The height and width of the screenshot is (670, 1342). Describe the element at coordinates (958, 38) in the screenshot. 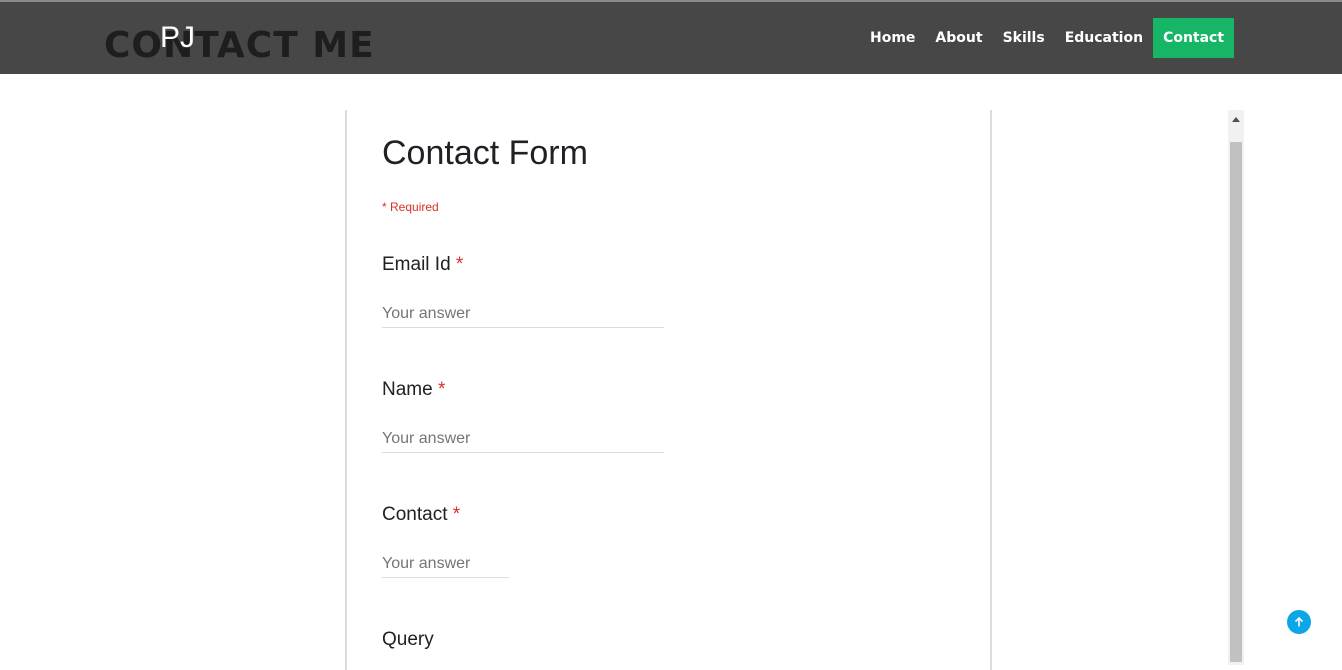

I see `nav-about: About` at that location.